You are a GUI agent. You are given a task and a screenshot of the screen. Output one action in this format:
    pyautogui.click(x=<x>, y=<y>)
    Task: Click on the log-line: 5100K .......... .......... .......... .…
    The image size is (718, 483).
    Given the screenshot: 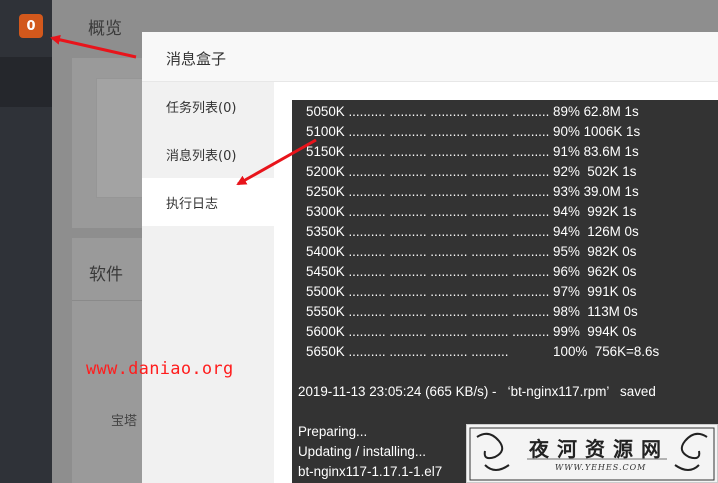 What is the action you would take?
    pyautogui.click(x=473, y=131)
    